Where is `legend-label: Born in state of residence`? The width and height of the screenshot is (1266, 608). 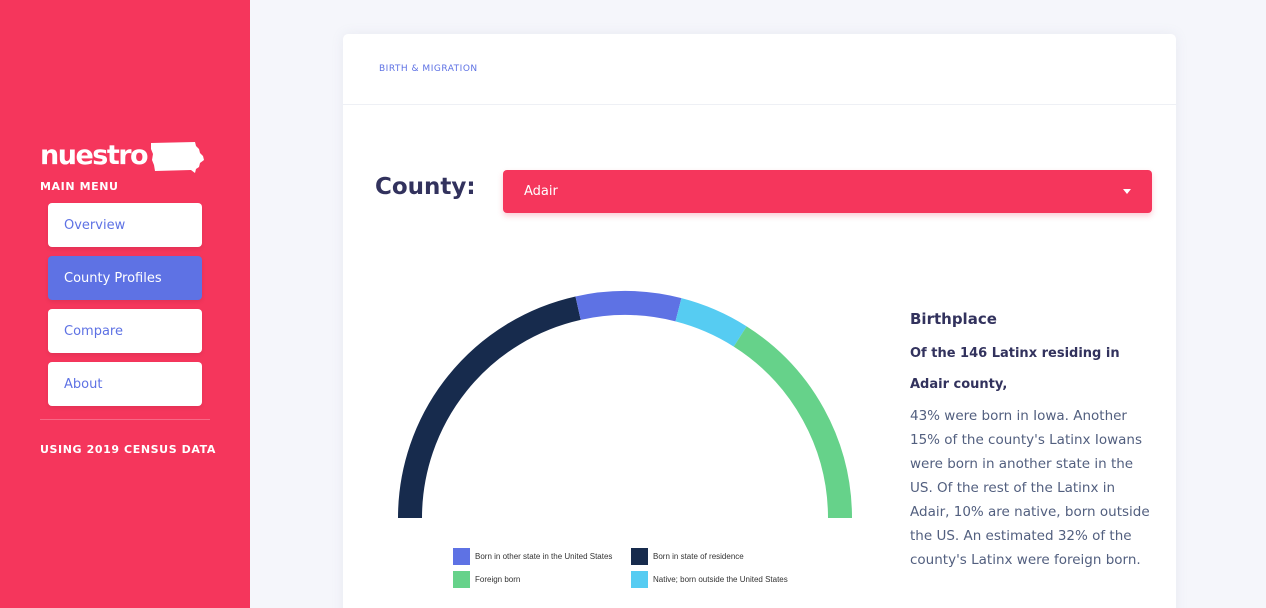 legend-label: Born in state of residence is located at coordinates (698, 556).